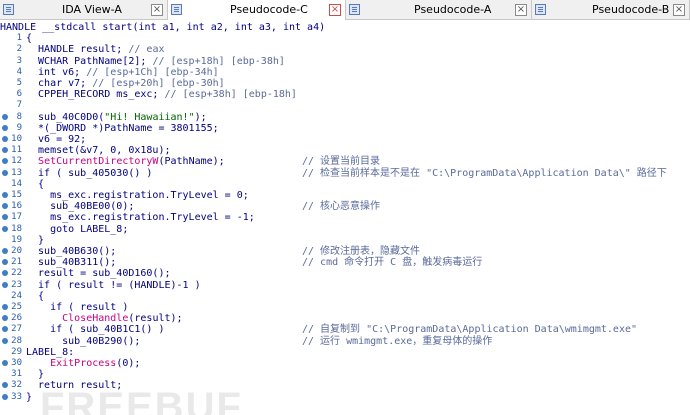 This screenshot has height=415, width=690. What do you see at coordinates (16, 206) in the screenshot?
I see `line-number: 16` at bounding box center [16, 206].